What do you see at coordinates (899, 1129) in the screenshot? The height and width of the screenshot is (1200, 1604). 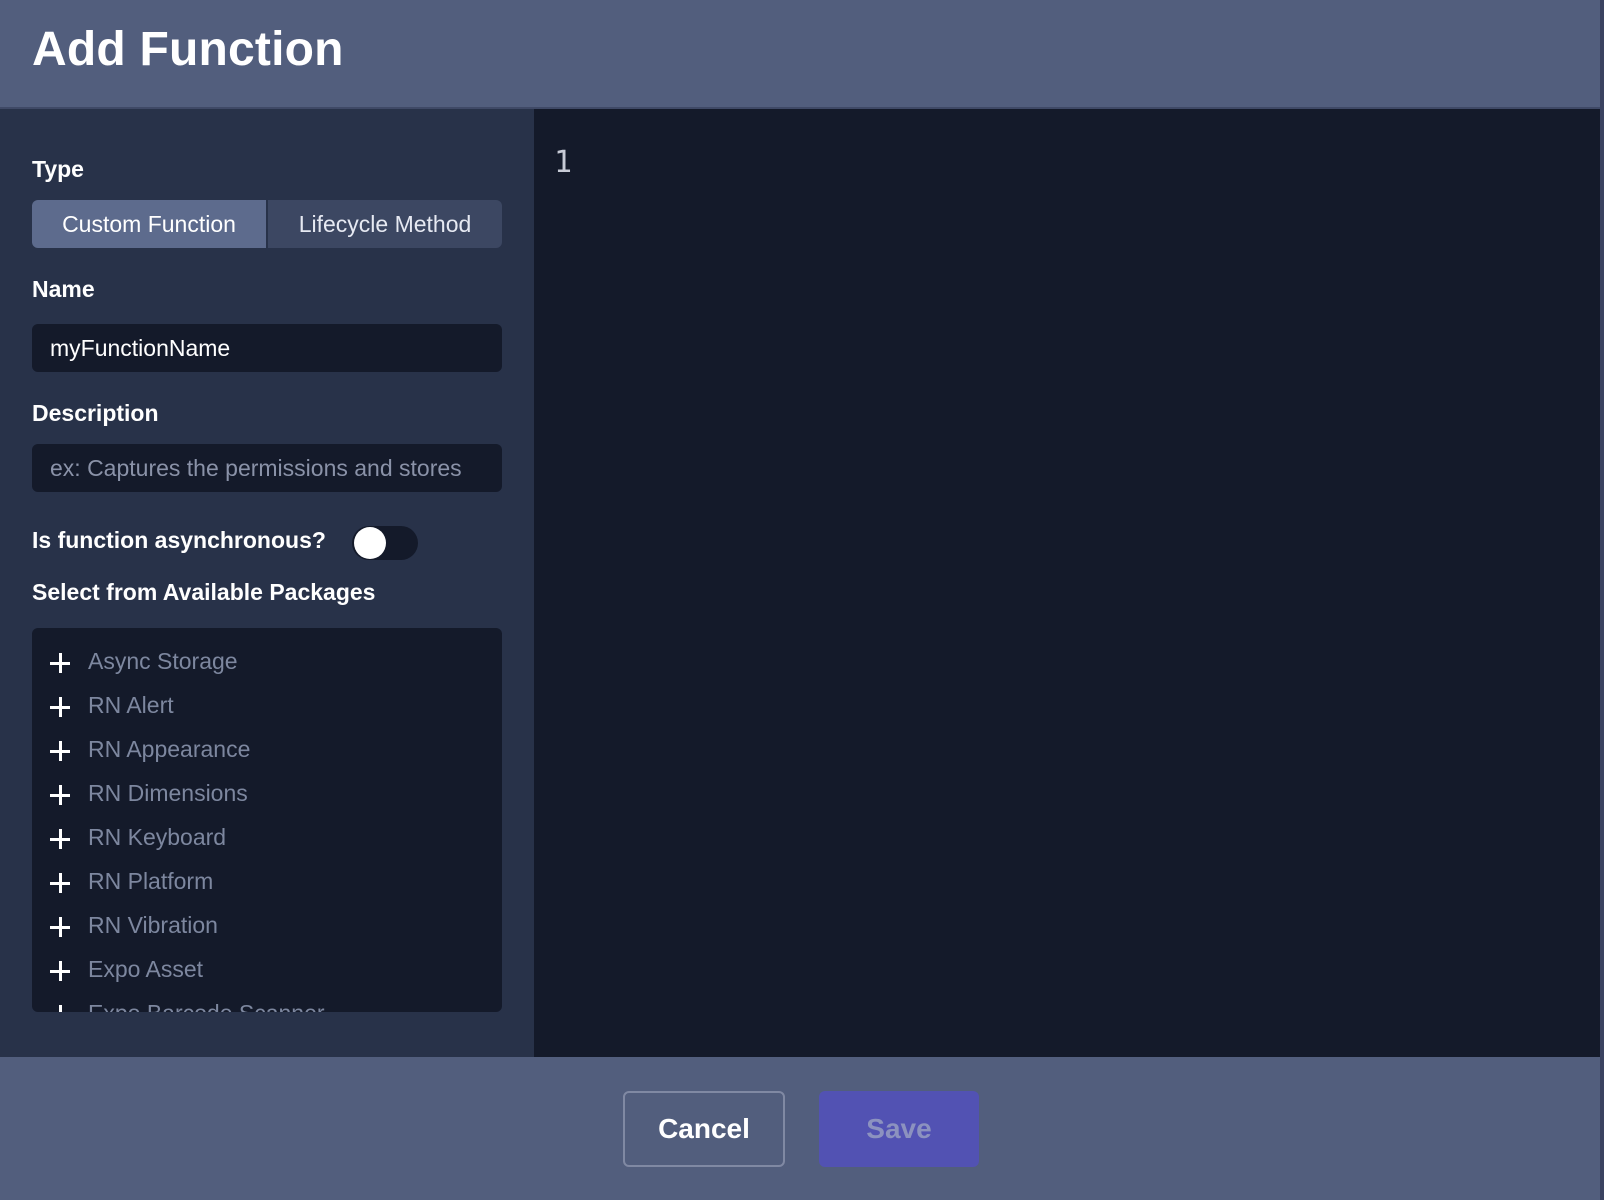 I see `save-button: Save` at bounding box center [899, 1129].